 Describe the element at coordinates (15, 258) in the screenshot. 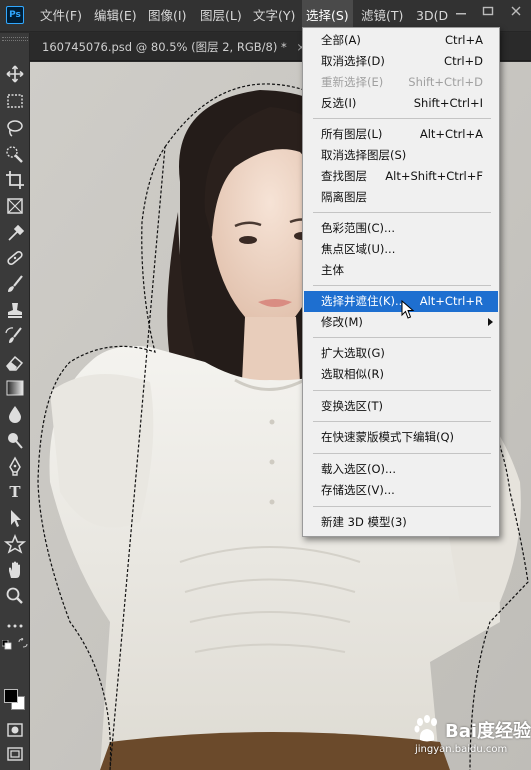

I see `healing-brush-icon` at that location.